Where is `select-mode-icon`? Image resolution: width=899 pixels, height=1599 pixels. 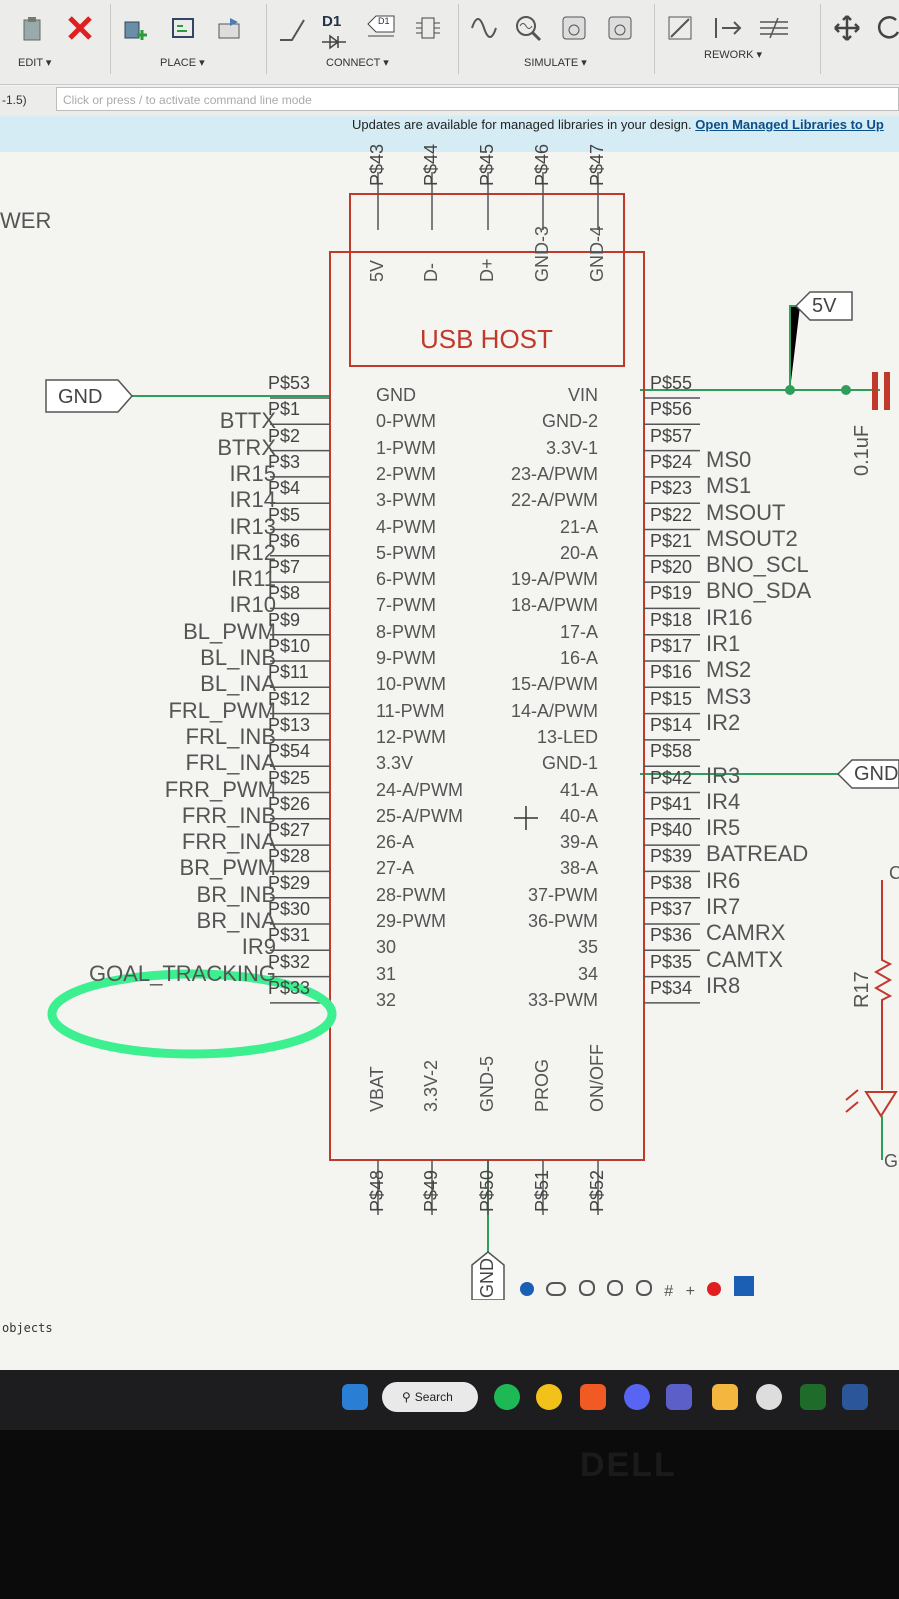 select-mode-icon is located at coordinates (743, 1286).